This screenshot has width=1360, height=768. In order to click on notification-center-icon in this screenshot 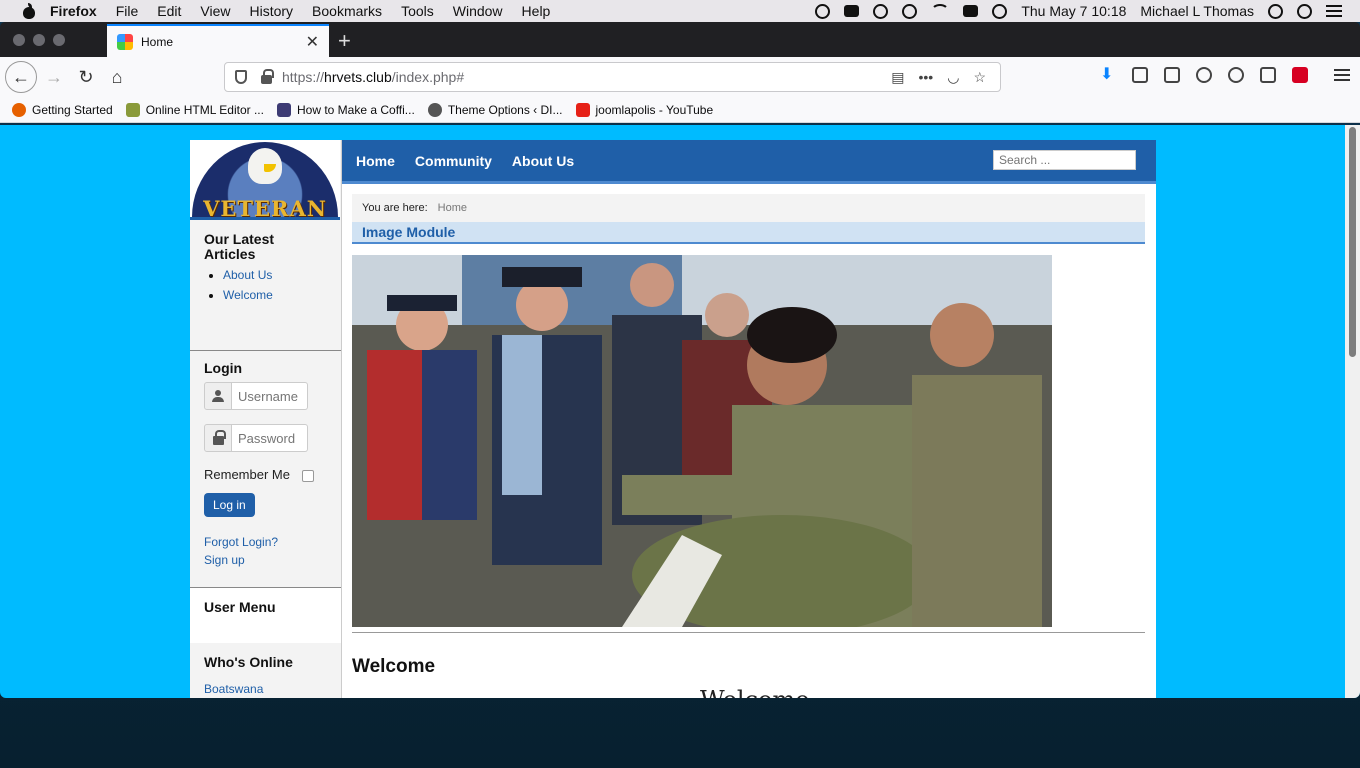, I will do `click(1334, 11)`.